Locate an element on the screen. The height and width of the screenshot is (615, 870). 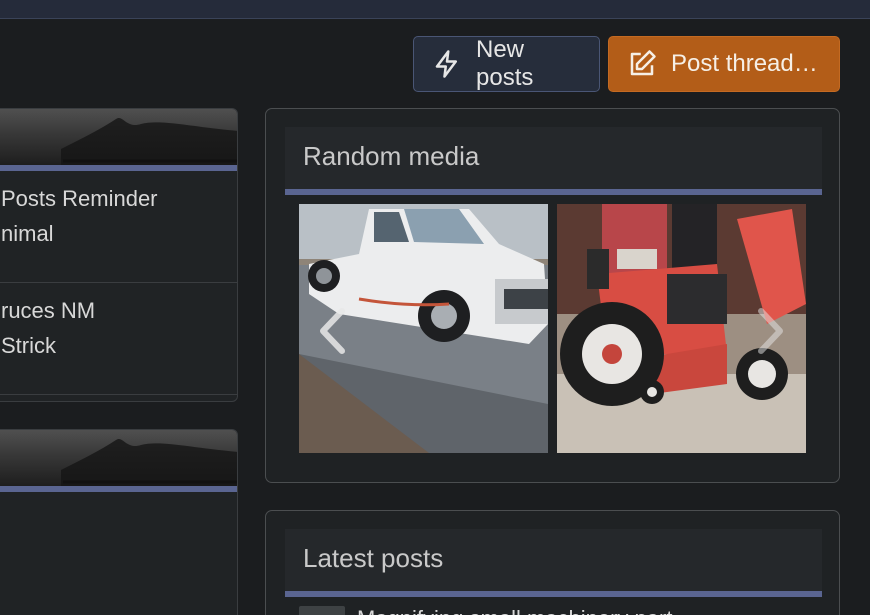
sidebar-thread-title: Posts Reminder is located at coordinates (79, 198).